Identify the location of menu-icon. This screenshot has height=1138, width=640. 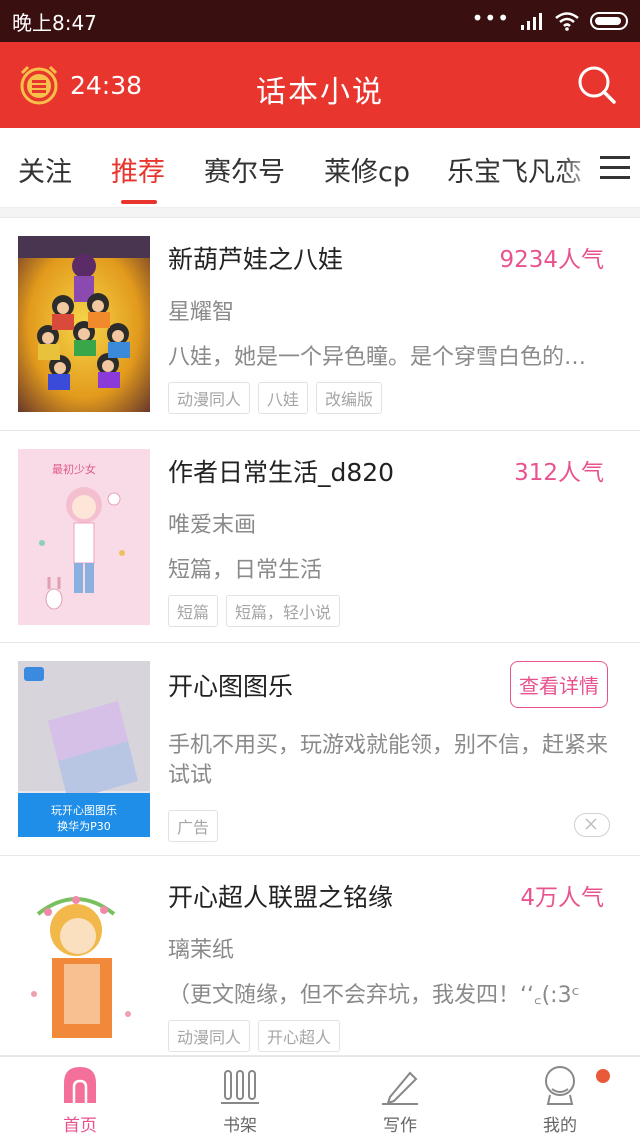
(616, 168).